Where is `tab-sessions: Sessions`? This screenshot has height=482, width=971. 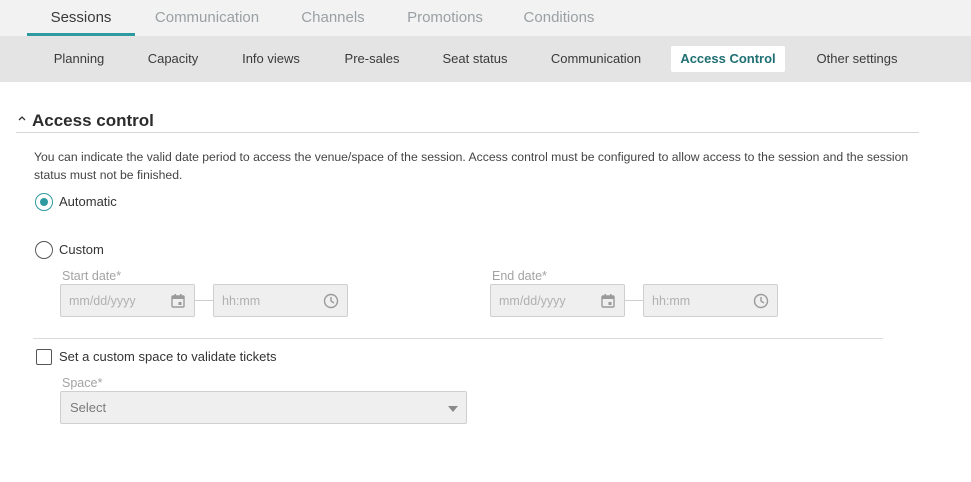
tab-sessions: Sessions is located at coordinates (81, 18).